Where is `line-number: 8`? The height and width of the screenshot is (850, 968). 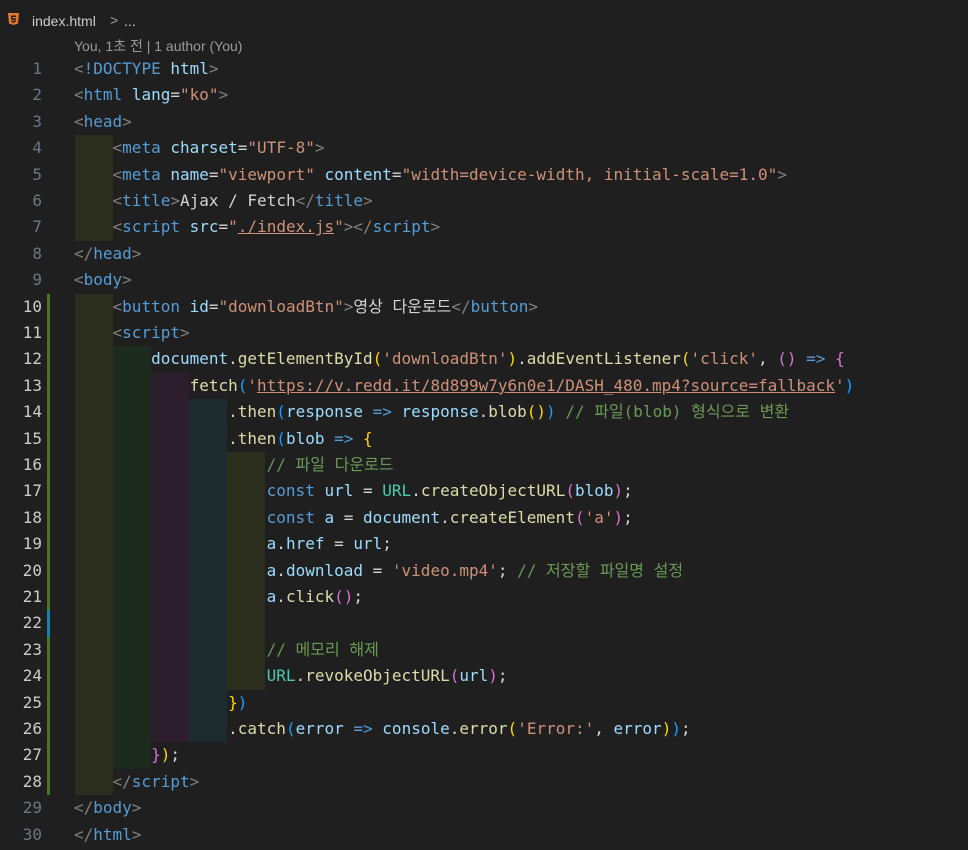 line-number: 8 is located at coordinates (37, 253).